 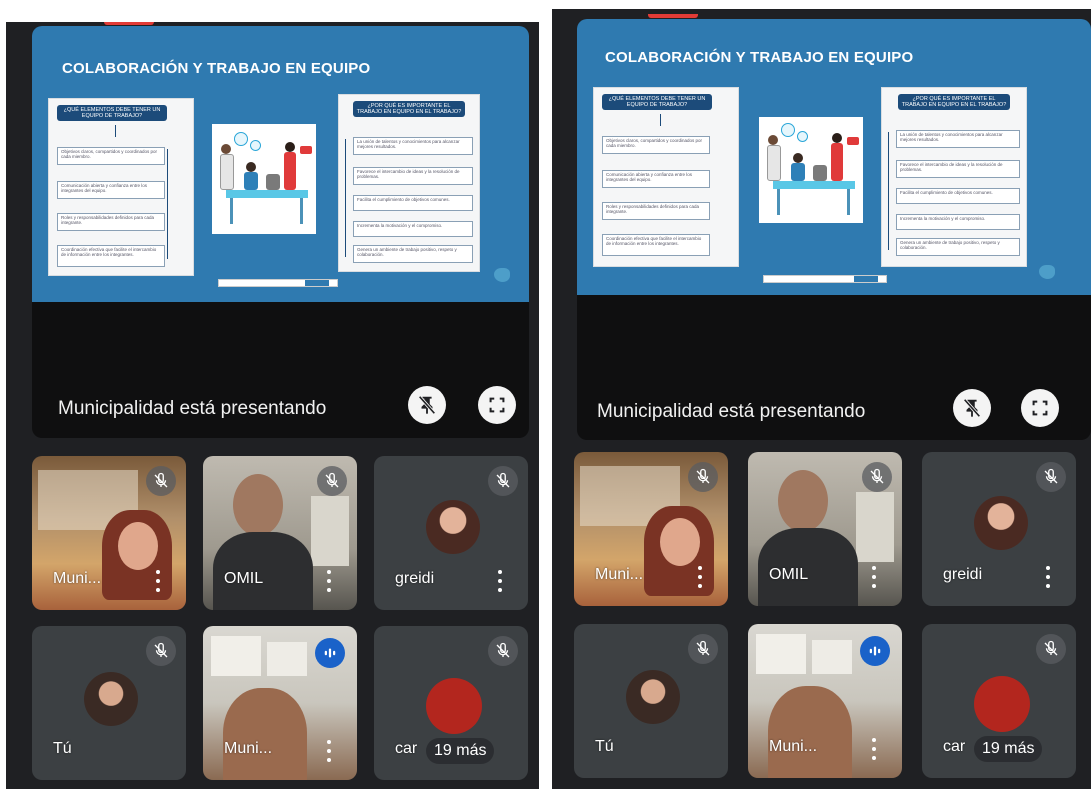 What do you see at coordinates (264, 179) in the screenshot?
I see `slide-illustration` at bounding box center [264, 179].